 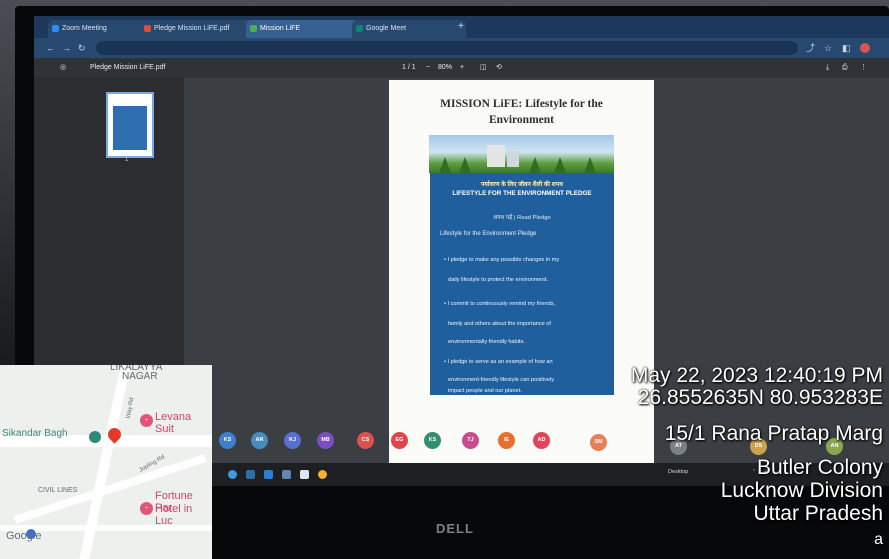 What do you see at coordinates (147, 28) in the screenshot?
I see `pdf-icon` at bounding box center [147, 28].